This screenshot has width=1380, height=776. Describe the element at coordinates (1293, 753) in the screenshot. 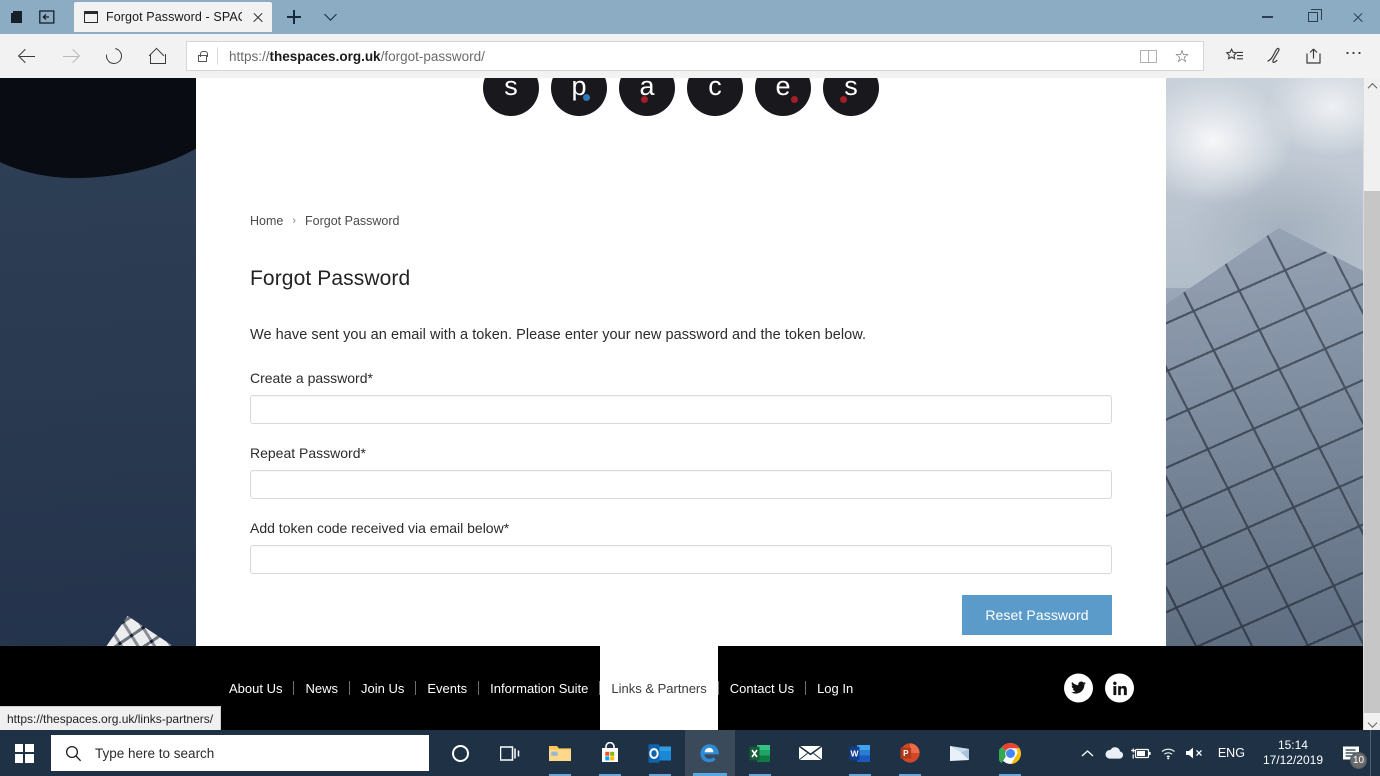

I see `clock: 15:14 17/12/2019` at that location.